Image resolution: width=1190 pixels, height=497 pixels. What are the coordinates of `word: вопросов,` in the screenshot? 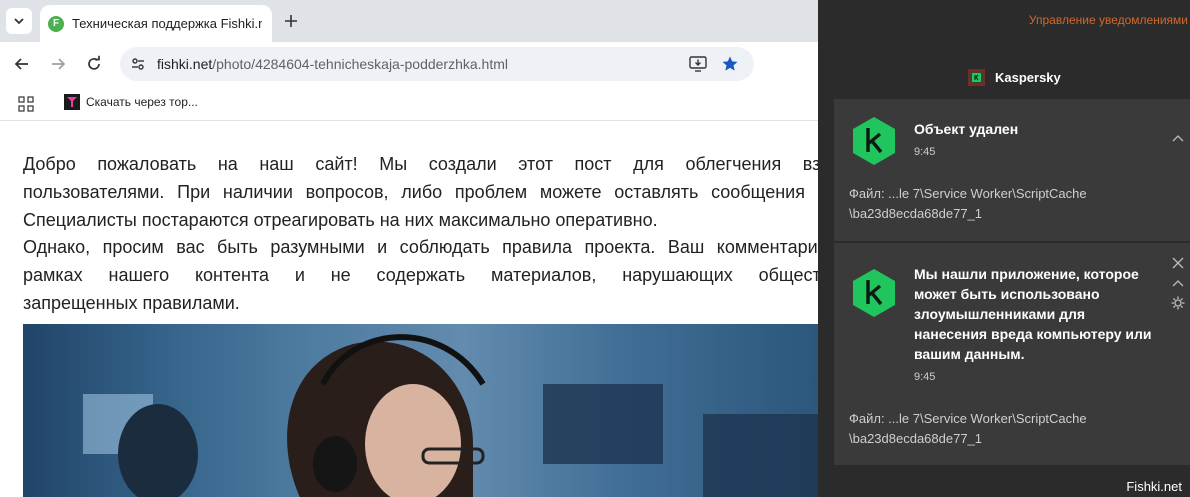 It's located at (347, 192).